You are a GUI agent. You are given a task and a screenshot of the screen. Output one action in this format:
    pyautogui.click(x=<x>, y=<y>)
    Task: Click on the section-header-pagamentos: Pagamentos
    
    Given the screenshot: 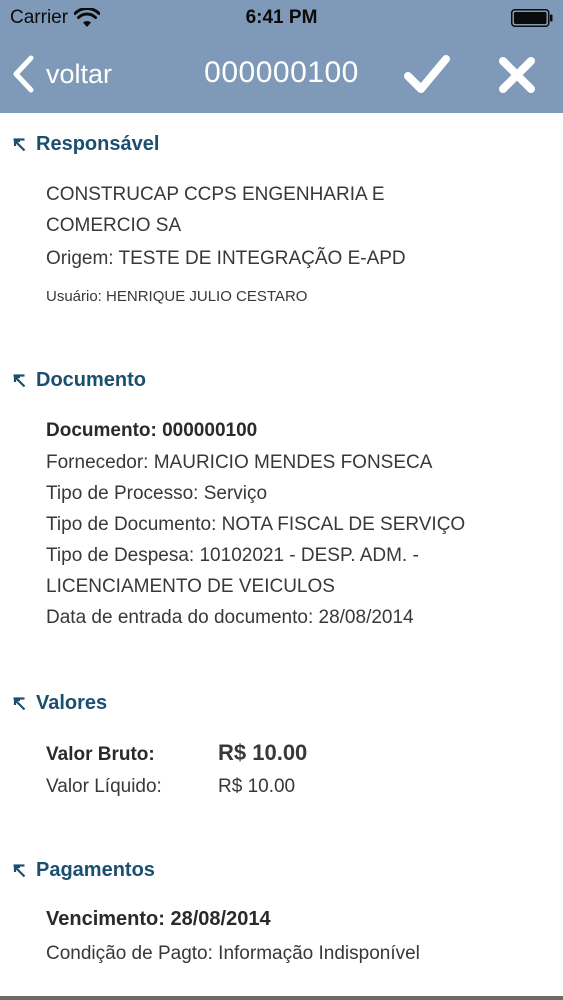 What is the action you would take?
    pyautogui.click(x=83, y=870)
    